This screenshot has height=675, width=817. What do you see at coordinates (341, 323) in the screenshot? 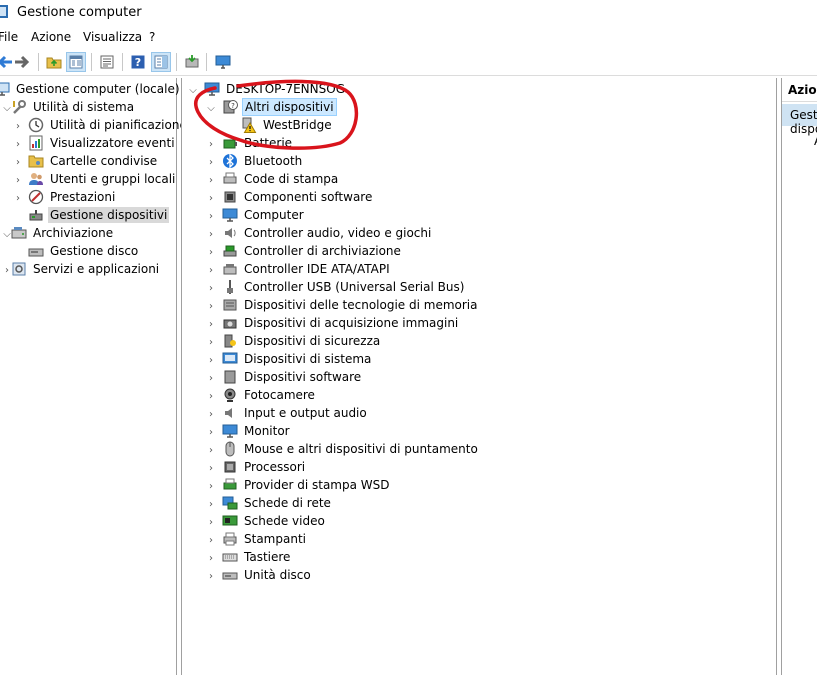
I see `device-category-item: Dispositivi di acquisizione immagini` at bounding box center [341, 323].